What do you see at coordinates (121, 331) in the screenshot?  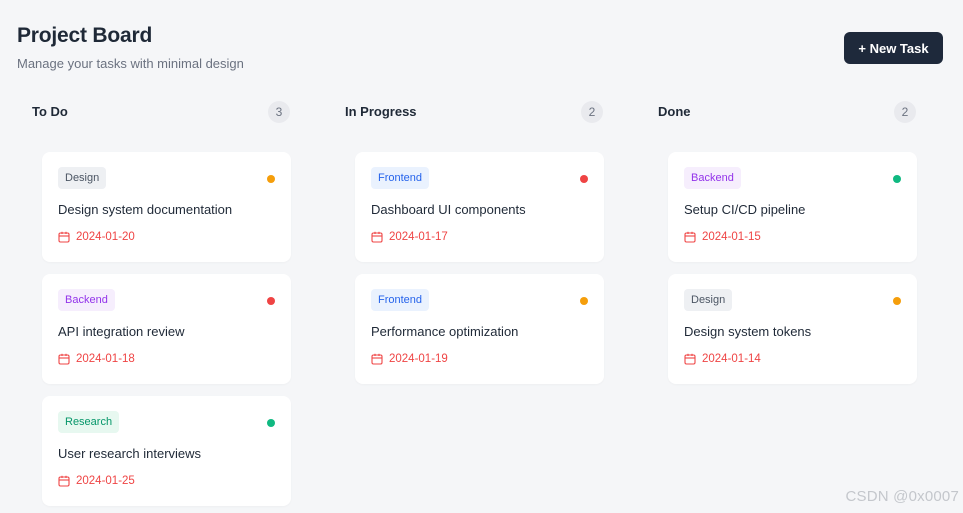 I see `task-title: API integration review` at bounding box center [121, 331].